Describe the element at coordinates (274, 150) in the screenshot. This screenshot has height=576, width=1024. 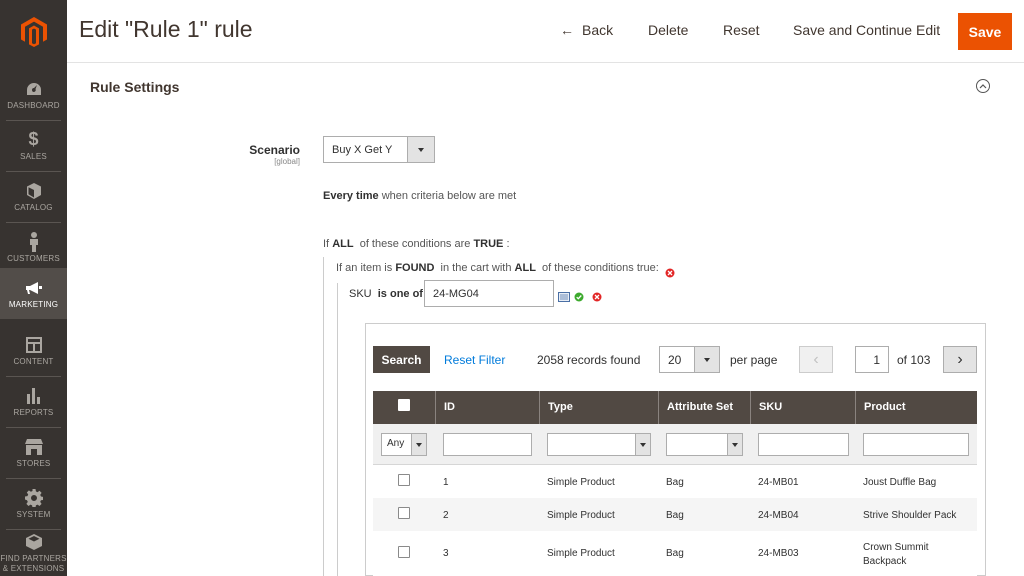
I see `scenario-label: Scenario` at that location.